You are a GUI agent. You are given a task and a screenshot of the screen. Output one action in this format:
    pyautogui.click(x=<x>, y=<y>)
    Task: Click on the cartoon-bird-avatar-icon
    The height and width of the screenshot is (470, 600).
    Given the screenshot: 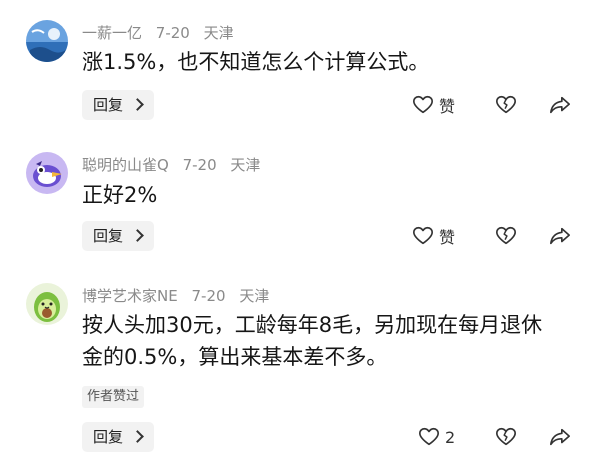 What is the action you would take?
    pyautogui.click(x=47, y=173)
    